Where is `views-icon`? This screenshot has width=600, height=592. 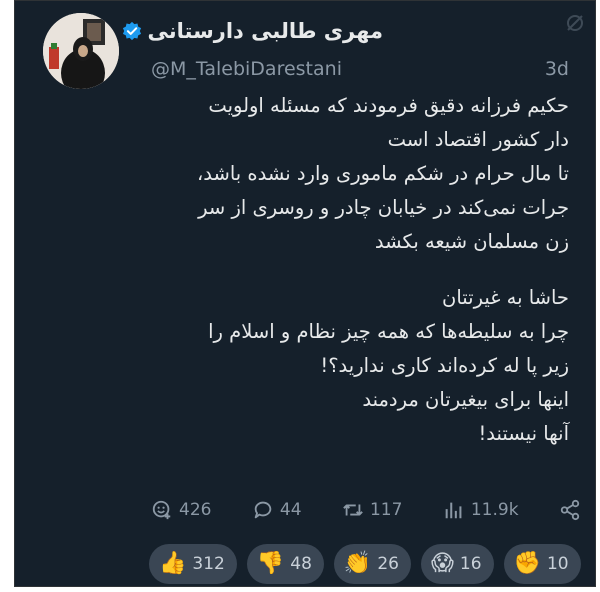 views-icon is located at coordinates (453, 510).